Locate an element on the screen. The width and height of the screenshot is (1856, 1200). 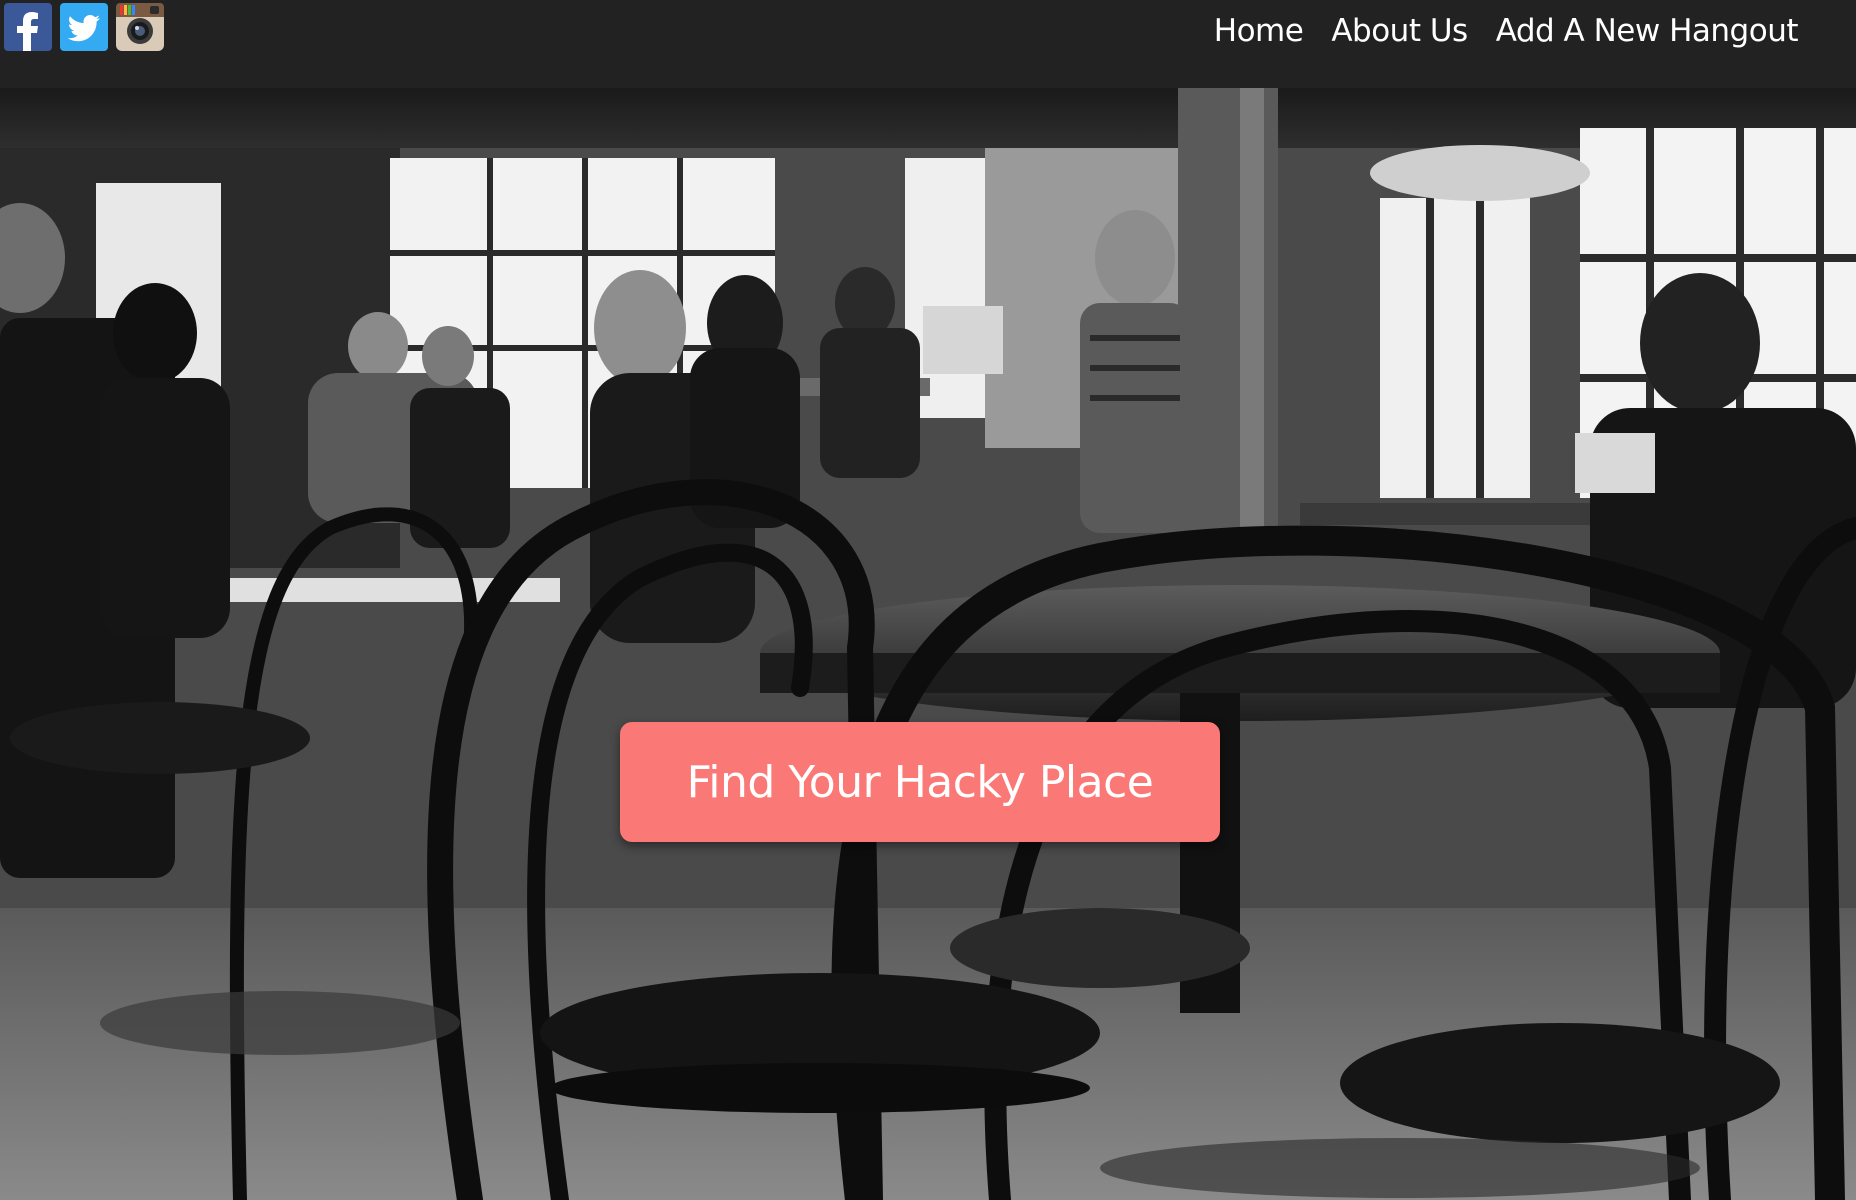
twitter-link is located at coordinates (84, 27).